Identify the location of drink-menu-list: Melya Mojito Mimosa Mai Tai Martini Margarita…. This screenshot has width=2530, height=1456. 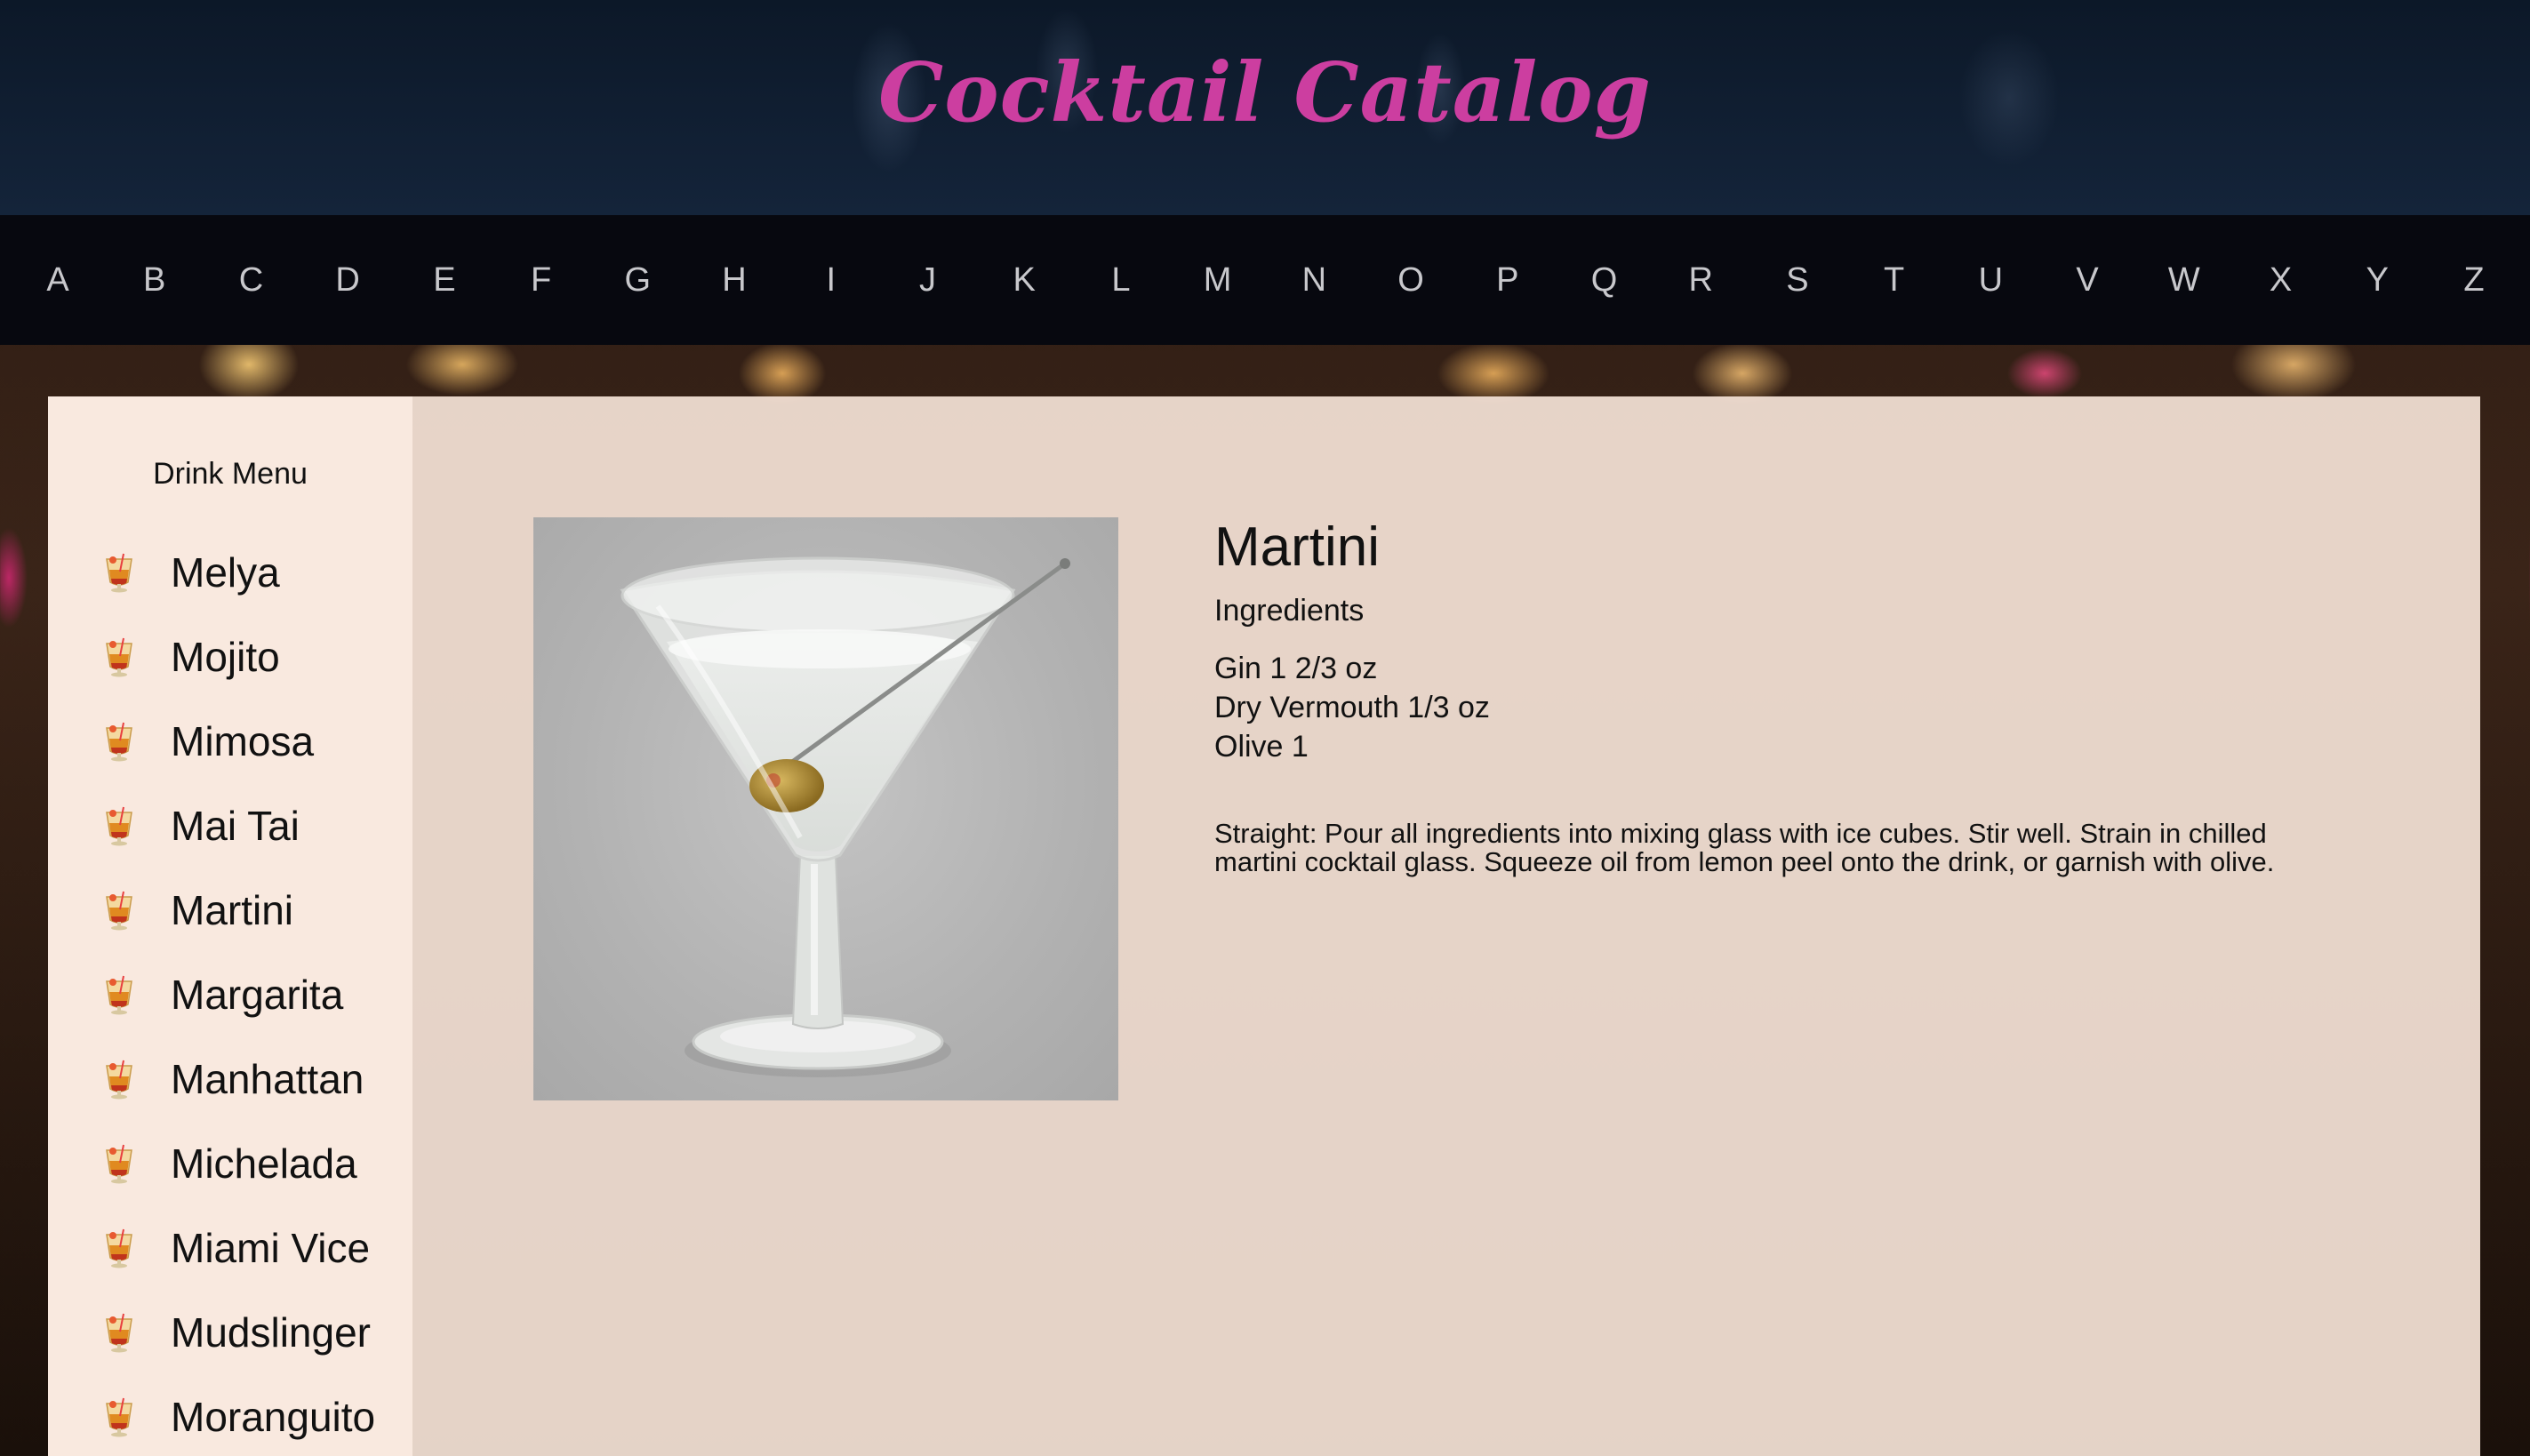
(230, 993).